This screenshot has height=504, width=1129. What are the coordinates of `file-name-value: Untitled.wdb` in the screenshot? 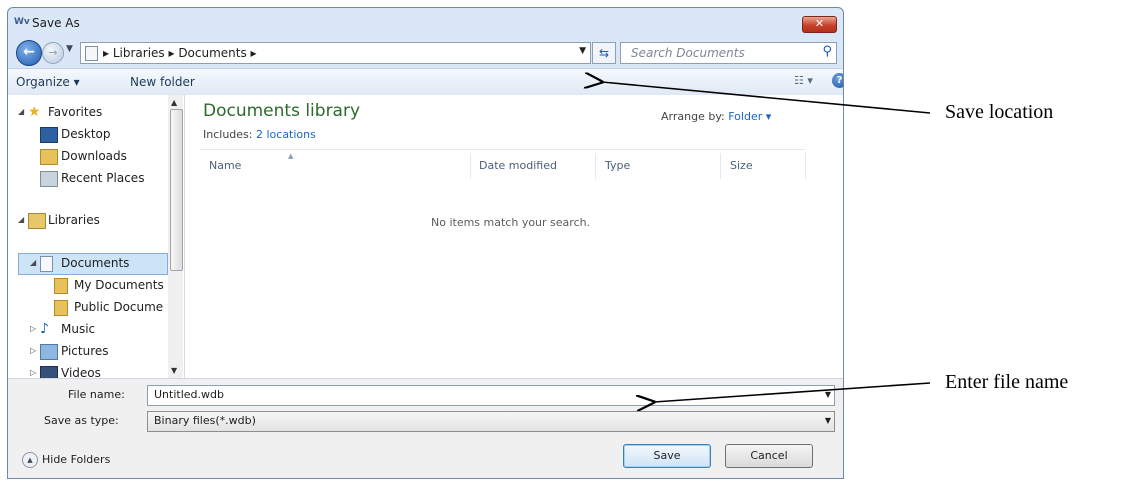 It's located at (189, 394).